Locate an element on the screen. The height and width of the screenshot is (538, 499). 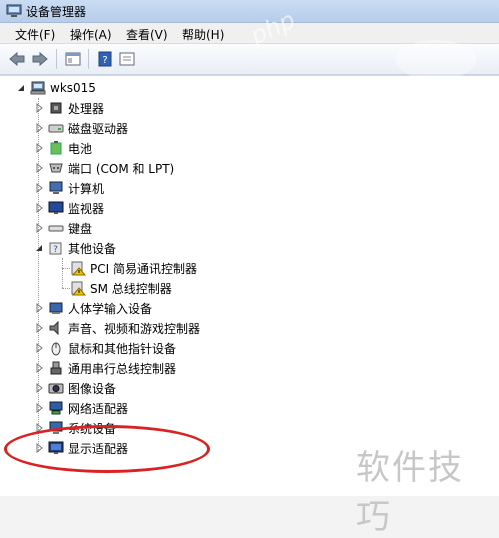
highlight-ellipse is located at coordinates (107, 449).